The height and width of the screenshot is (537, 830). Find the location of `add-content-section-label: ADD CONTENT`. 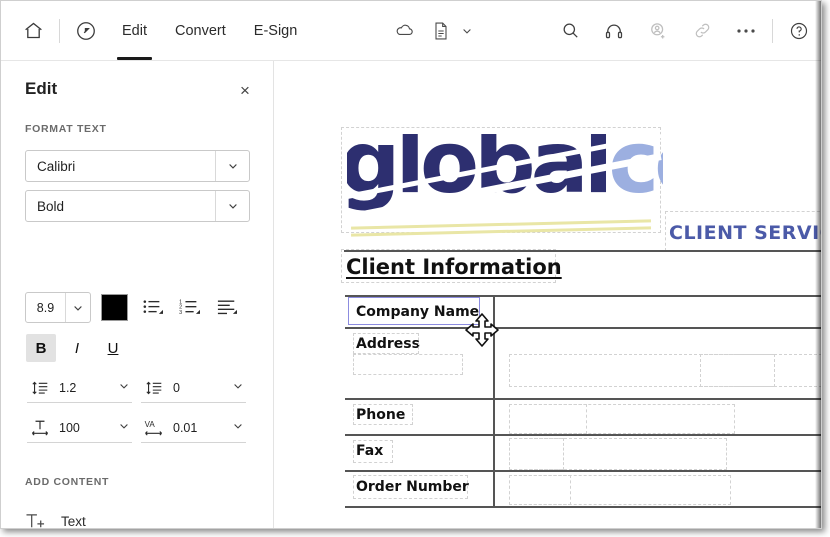

add-content-section-label: ADD CONTENT is located at coordinates (67, 482).